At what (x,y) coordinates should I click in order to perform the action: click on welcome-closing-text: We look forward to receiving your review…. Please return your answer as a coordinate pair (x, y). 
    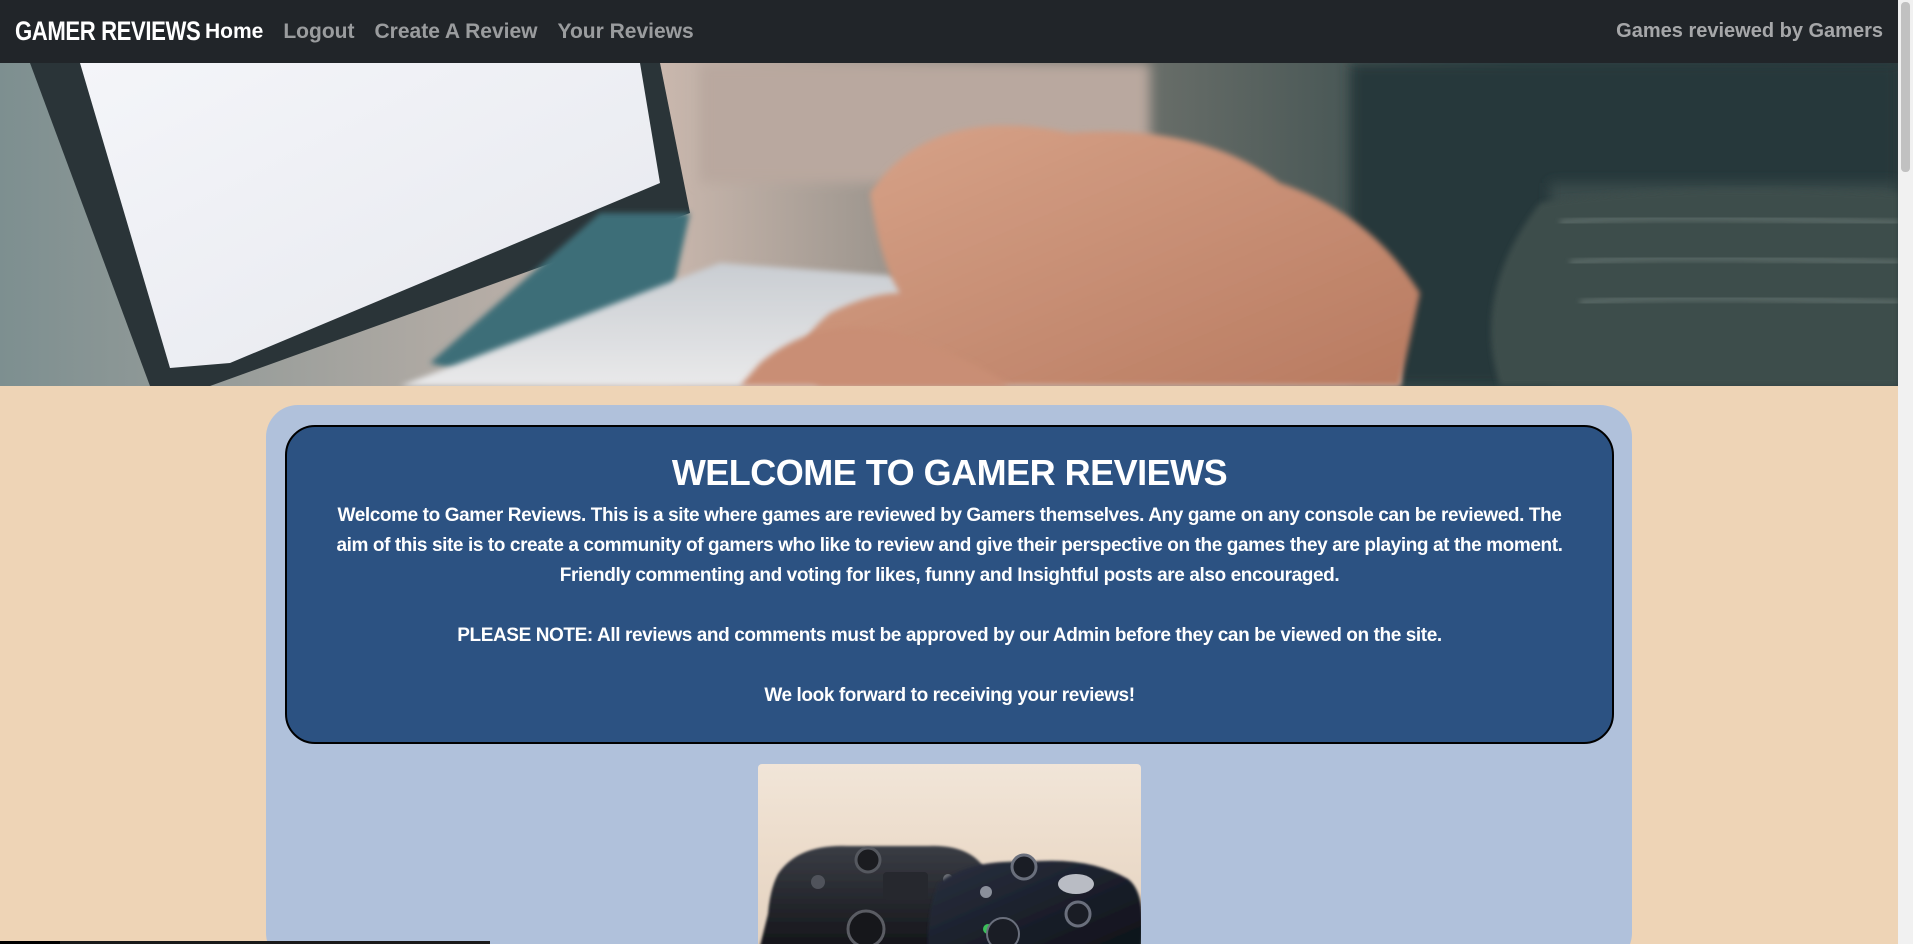
    Looking at the image, I should click on (949, 695).